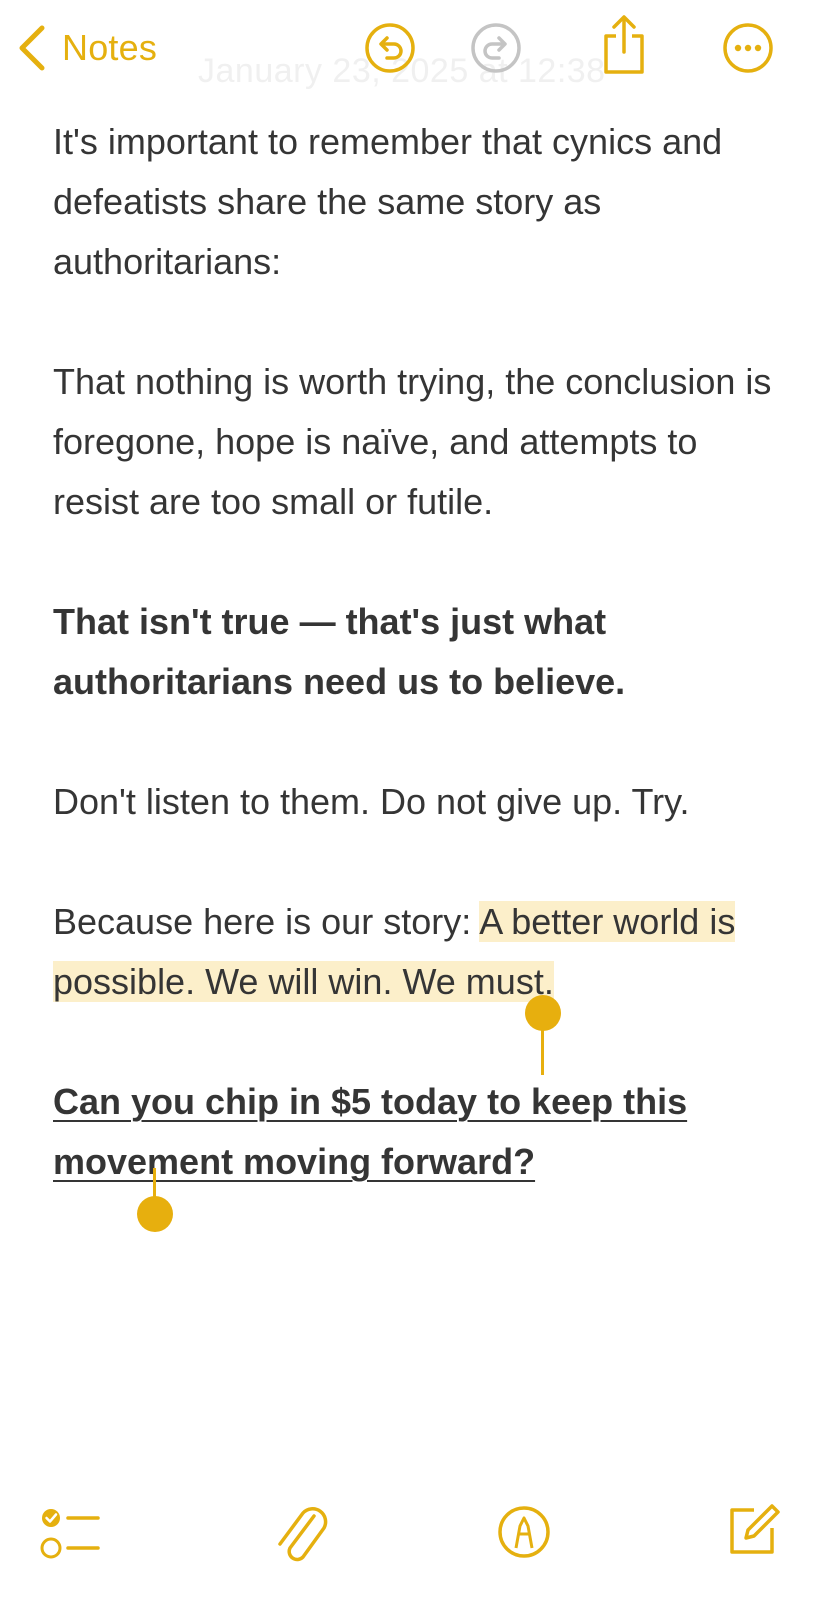 The width and height of the screenshot is (816, 1600). I want to click on back-button: Notes, so click(86, 48).